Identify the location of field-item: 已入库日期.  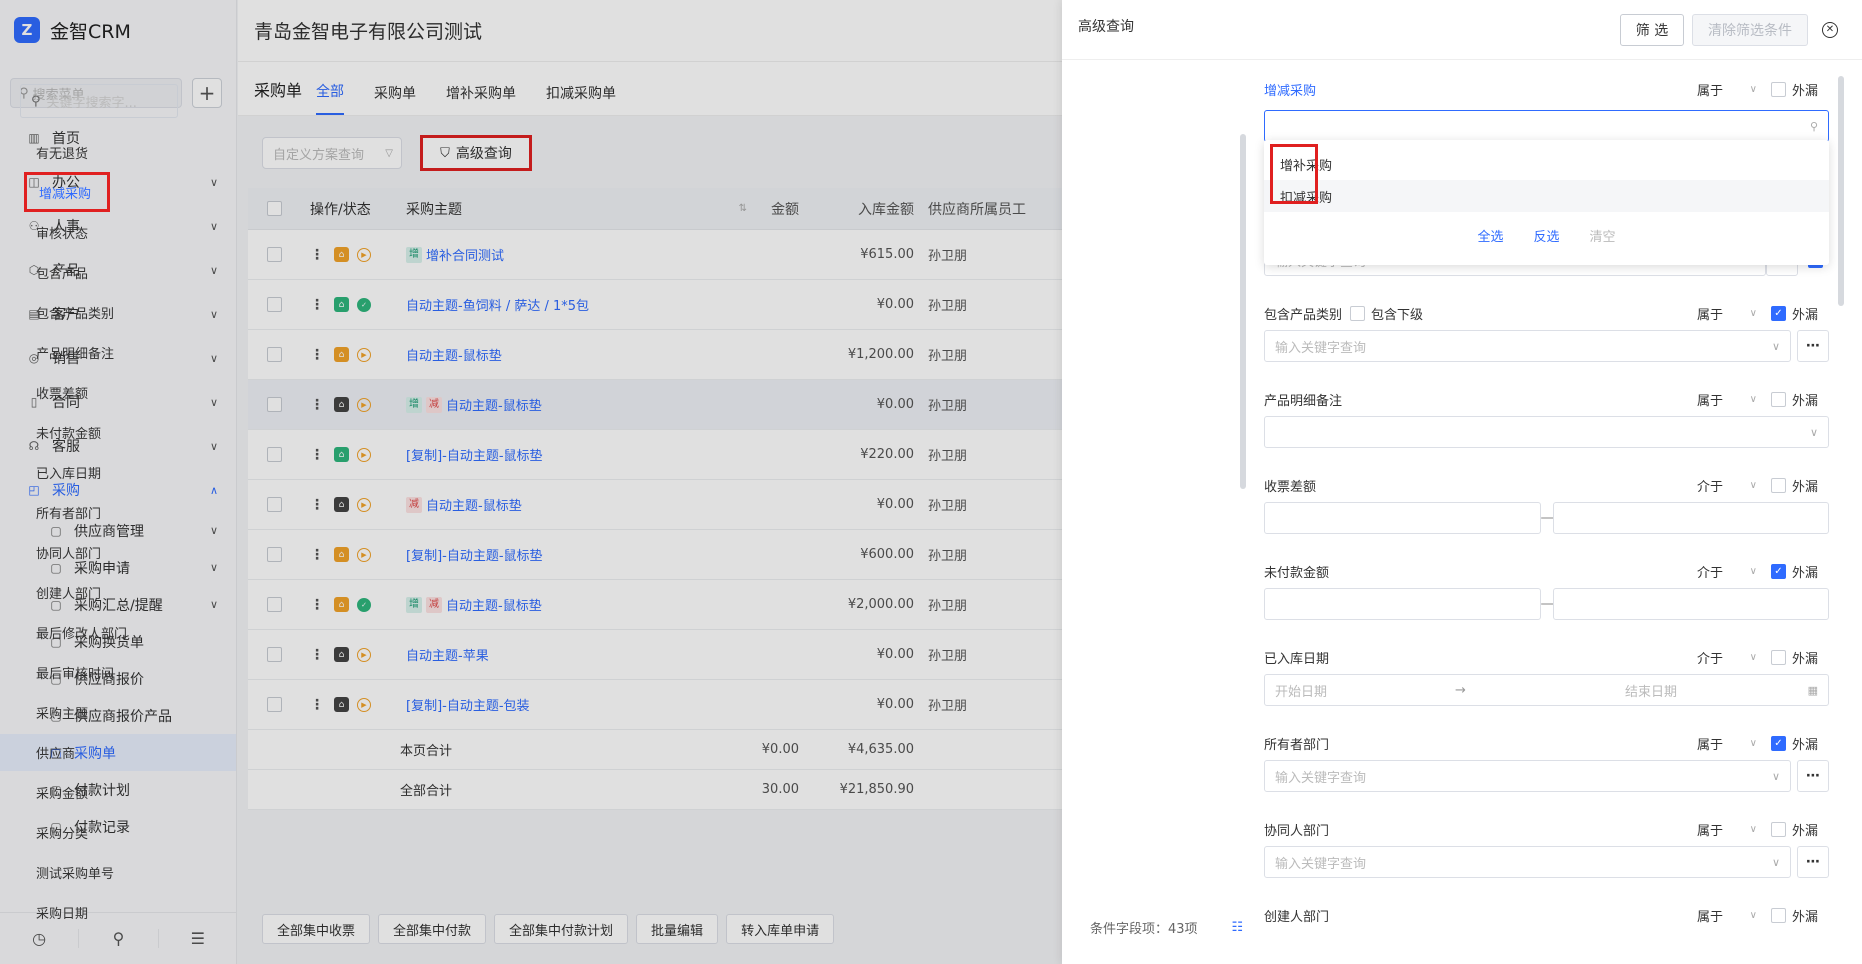
(100, 472).